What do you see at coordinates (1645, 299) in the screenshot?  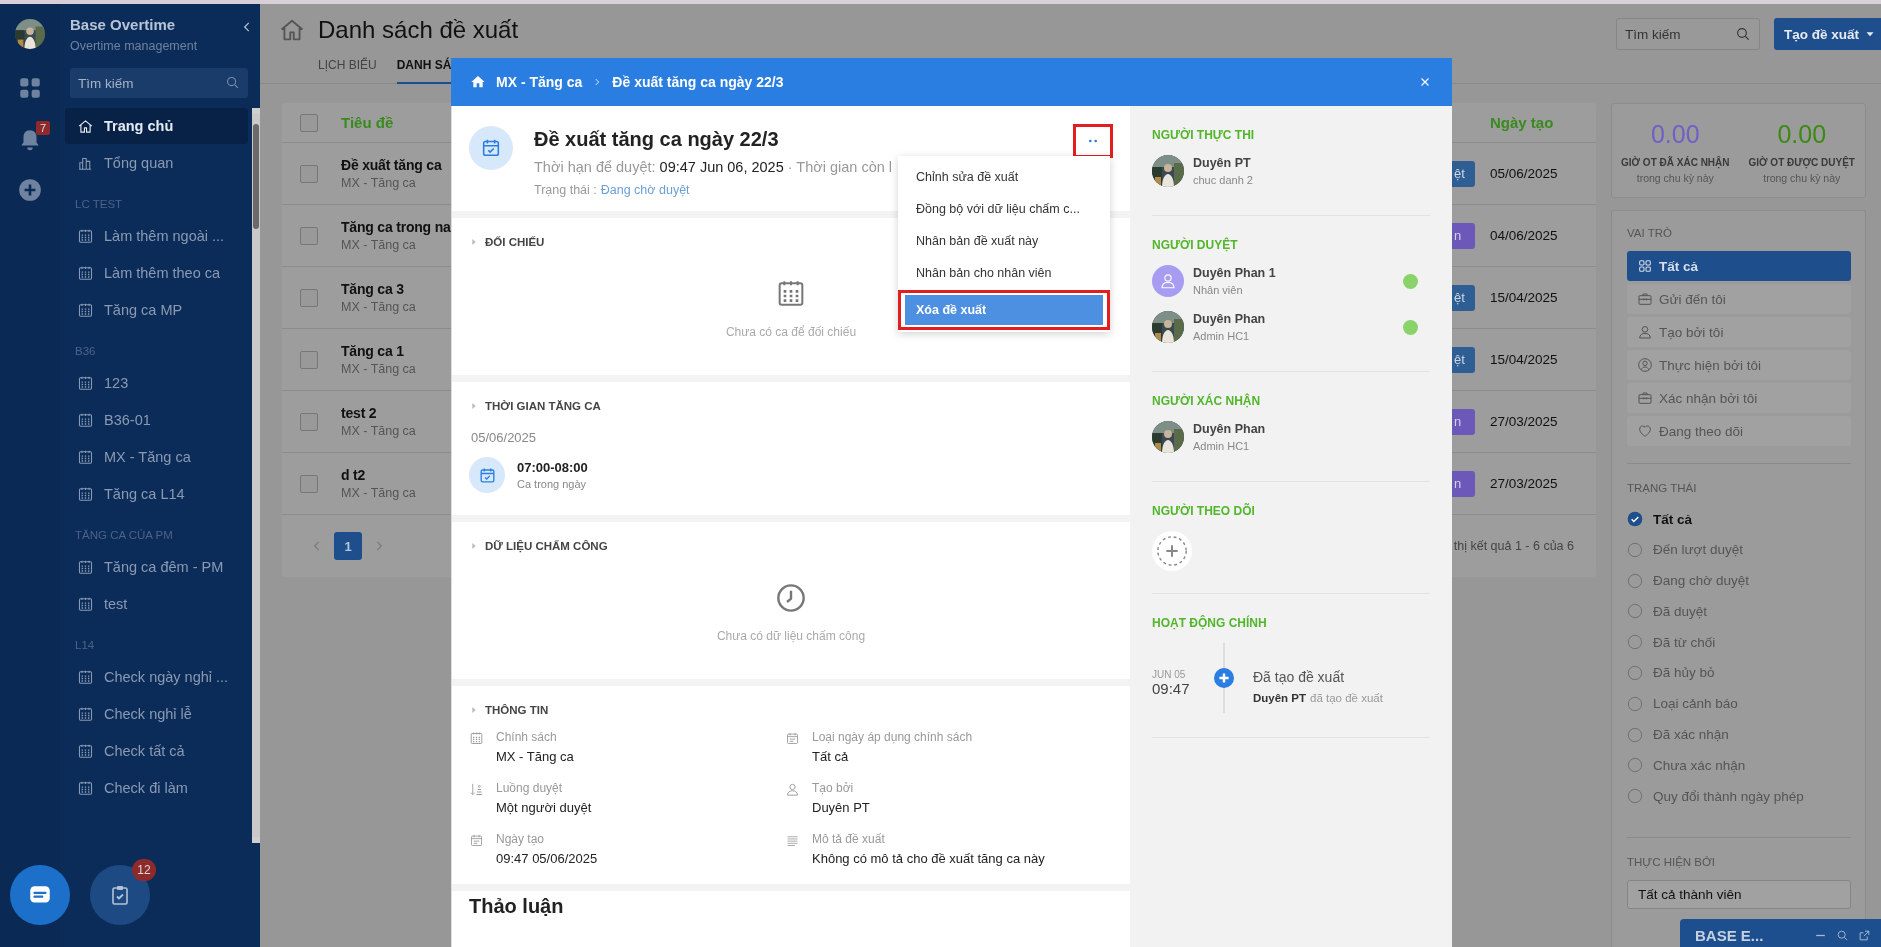 I see `briefcase-icon` at bounding box center [1645, 299].